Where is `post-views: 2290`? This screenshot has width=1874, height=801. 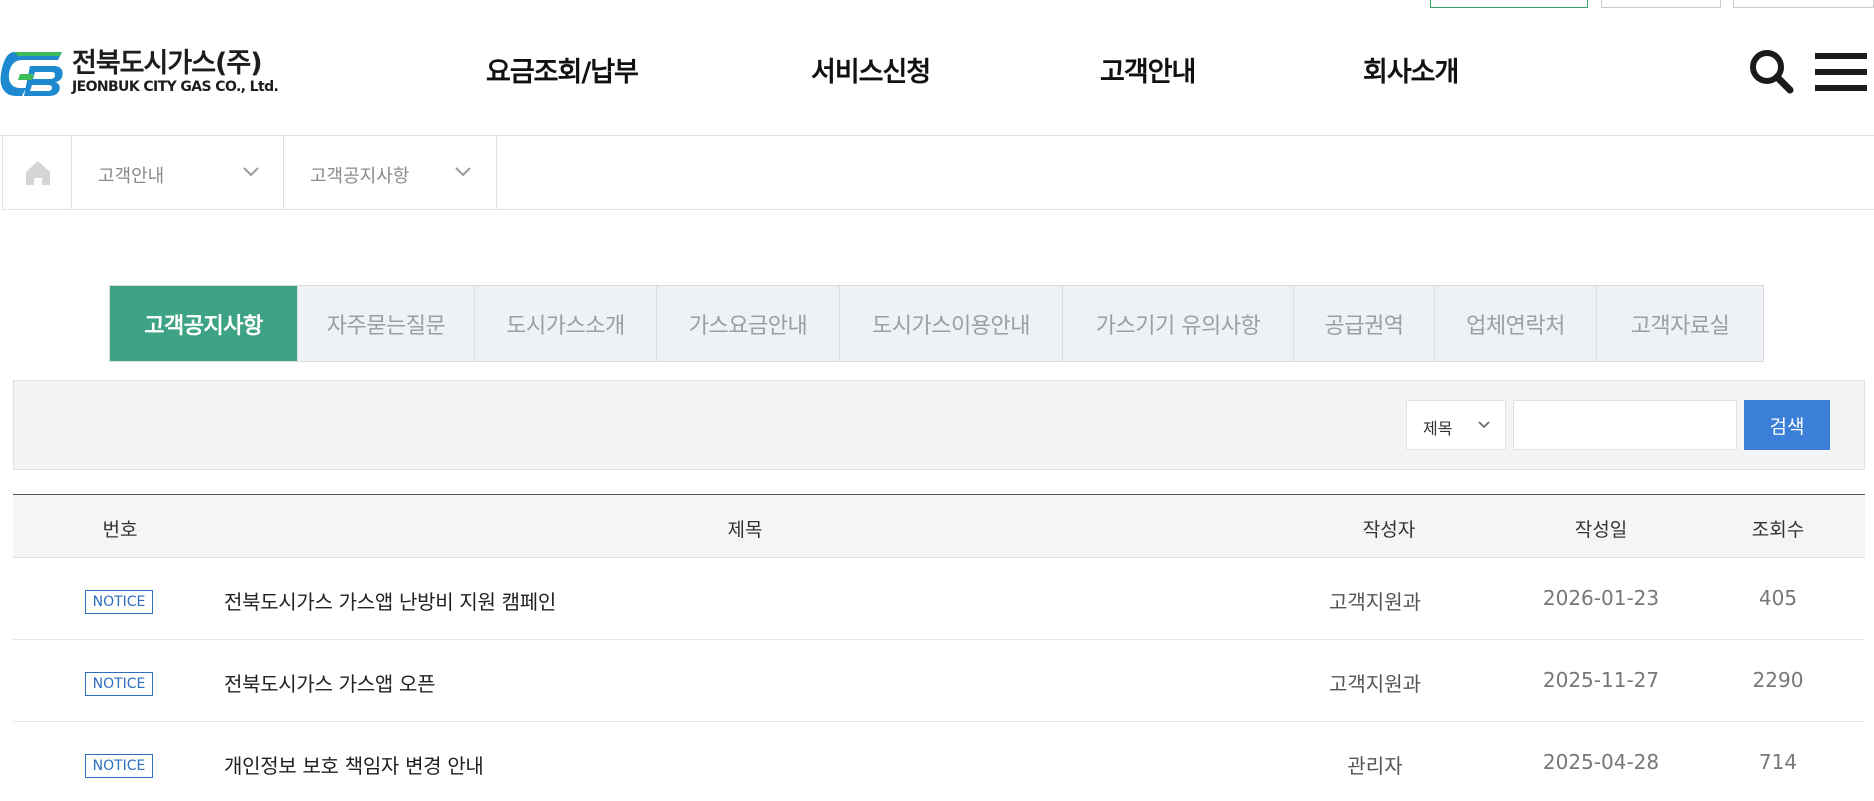 post-views: 2290 is located at coordinates (1778, 680).